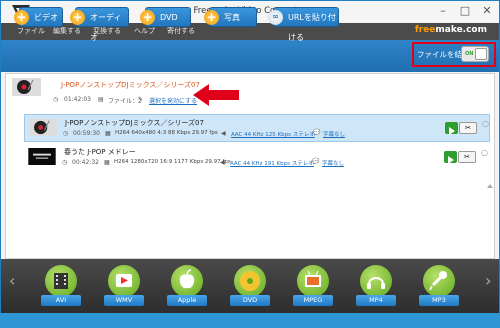 This screenshot has width=500, height=328. I want to click on add-audio-button: + オーディオ, so click(99, 24).